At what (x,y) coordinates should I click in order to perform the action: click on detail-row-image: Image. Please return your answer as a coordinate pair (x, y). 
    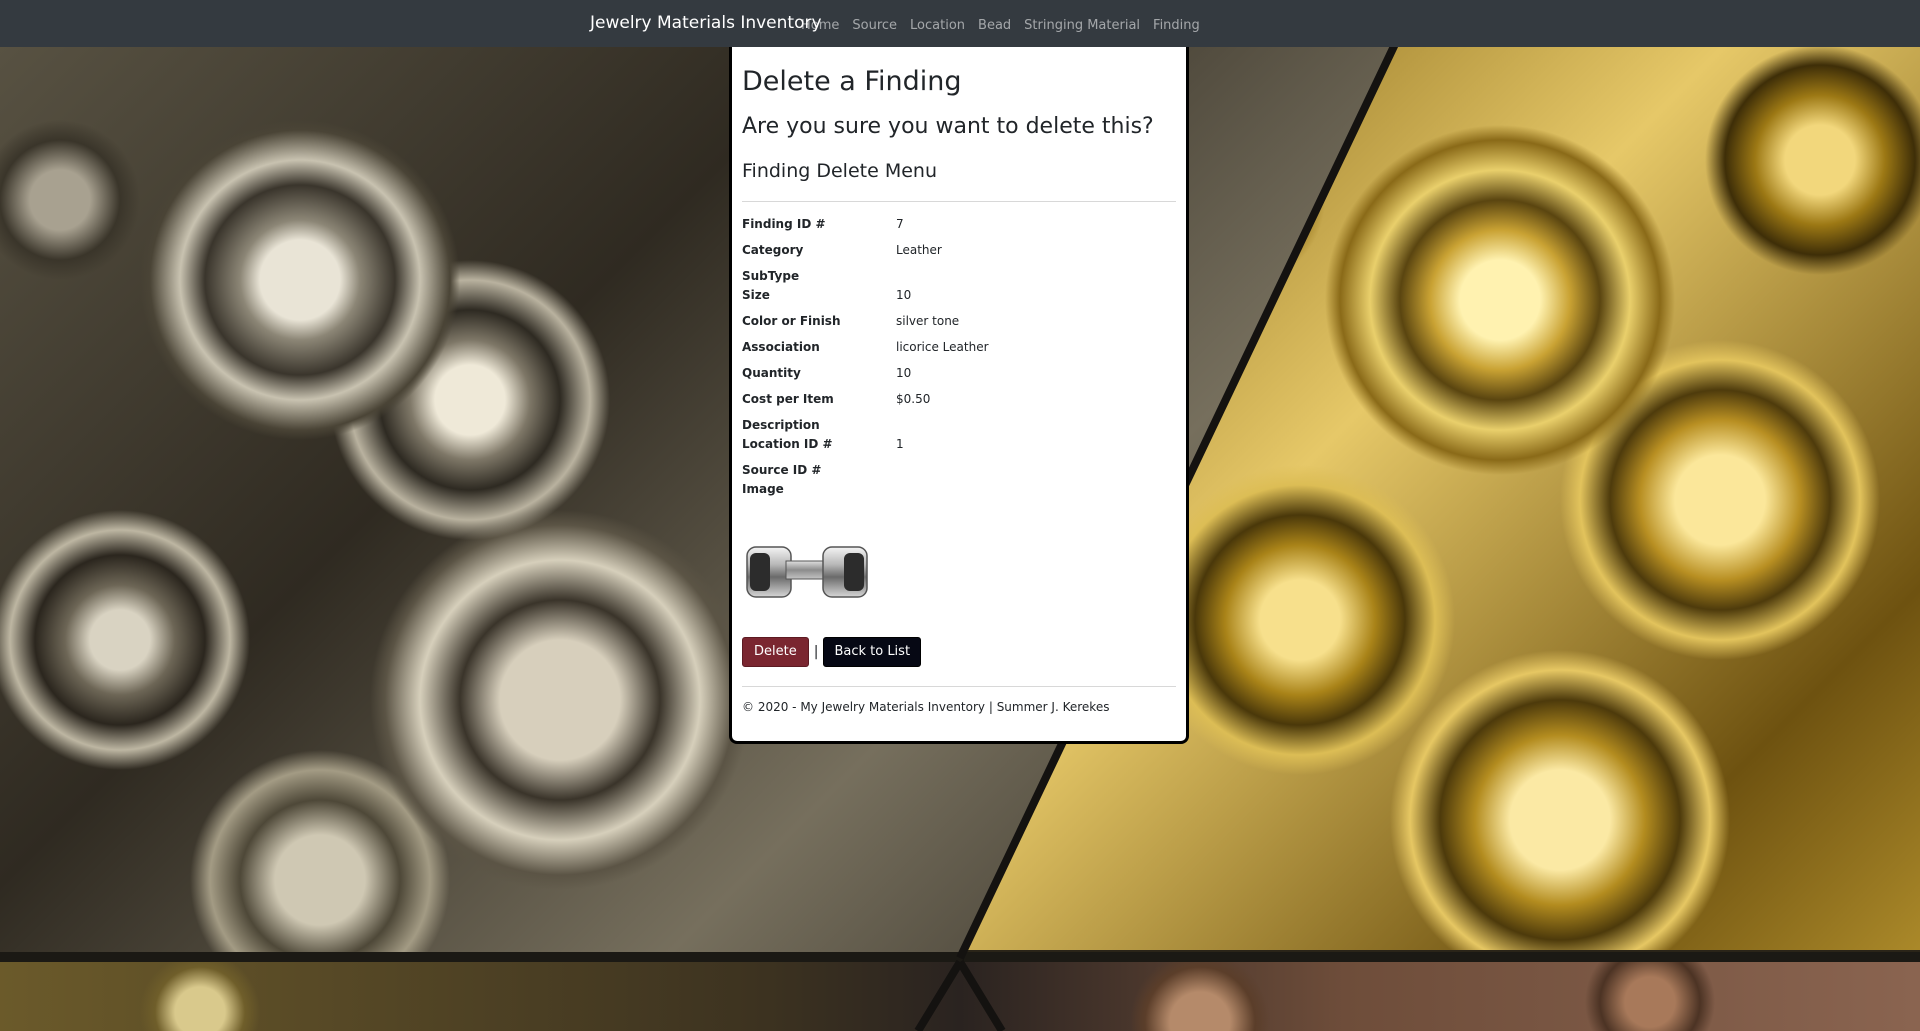
    Looking at the image, I should click on (959, 489).